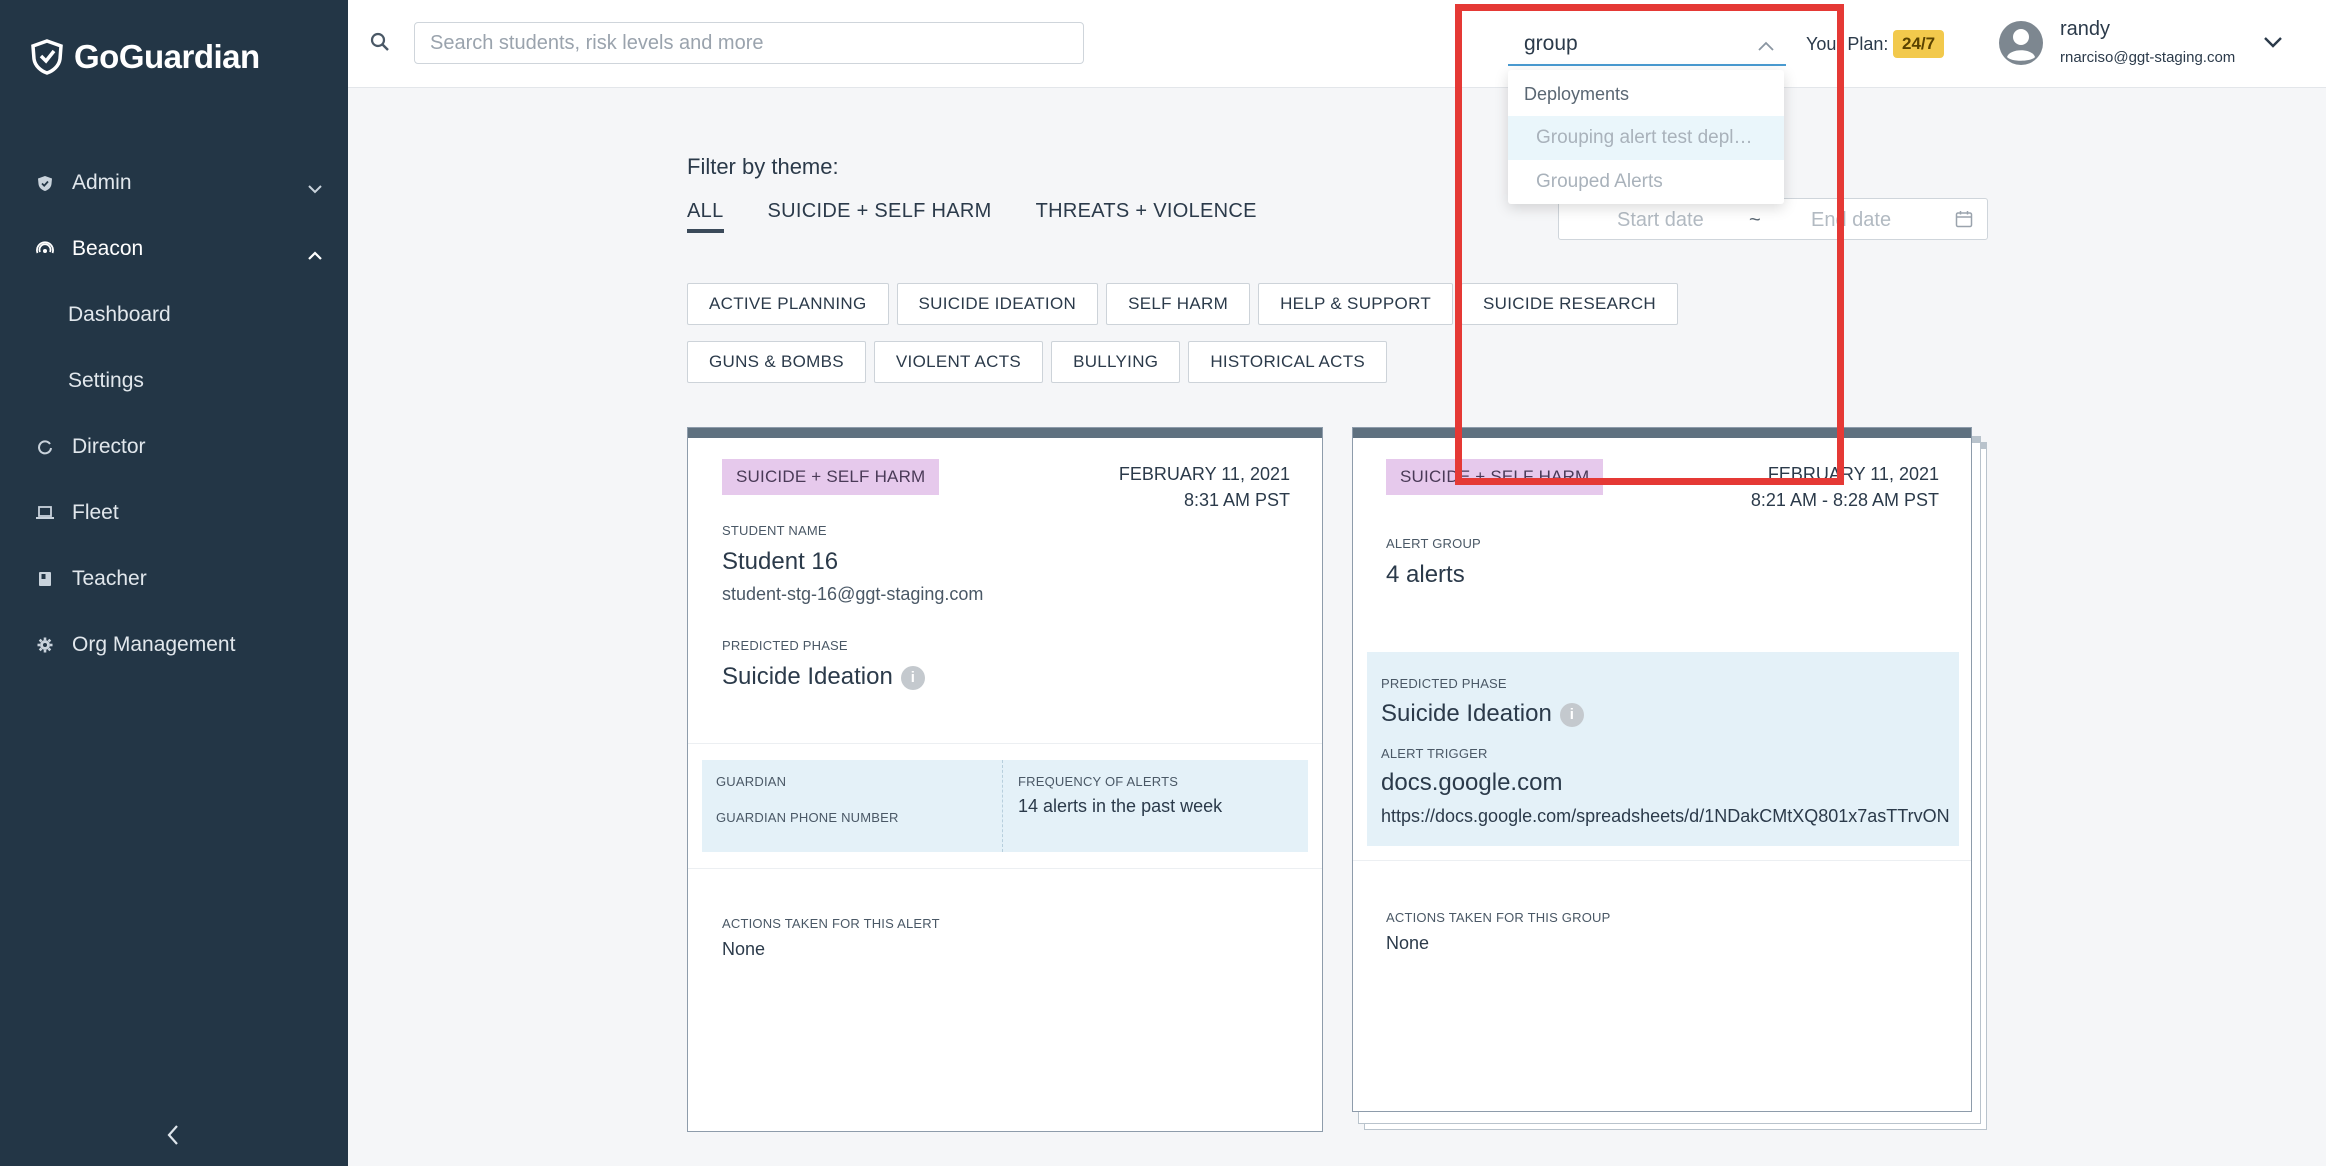 Image resolution: width=2326 pixels, height=1166 pixels. Describe the element at coordinates (1002, 806) in the screenshot. I see `panel-divider` at that location.